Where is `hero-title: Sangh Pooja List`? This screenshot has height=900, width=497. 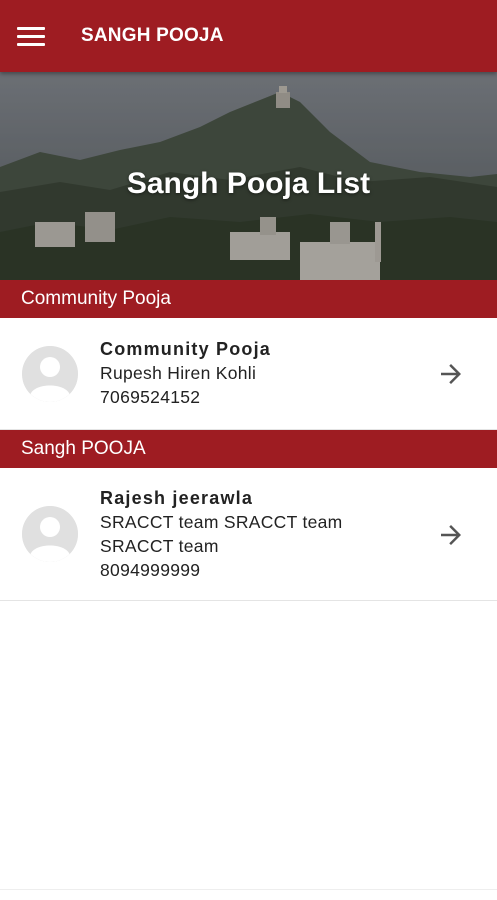
hero-title: Sangh Pooja List is located at coordinates (248, 183).